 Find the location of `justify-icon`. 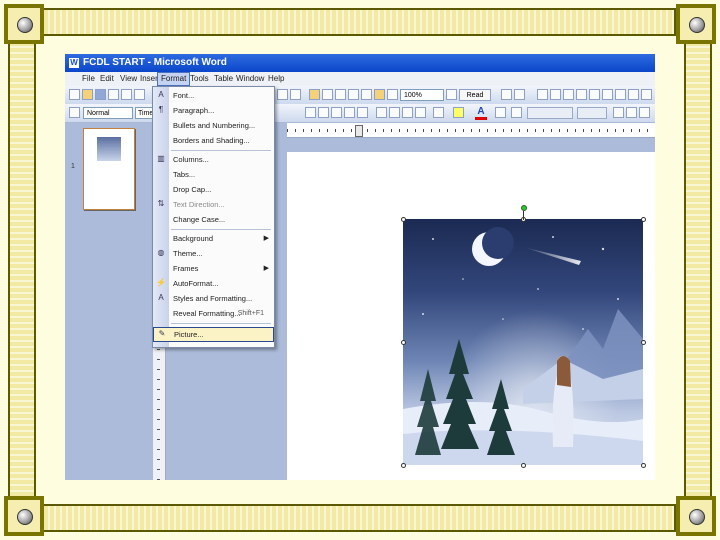

justify-icon is located at coordinates (349, 112).